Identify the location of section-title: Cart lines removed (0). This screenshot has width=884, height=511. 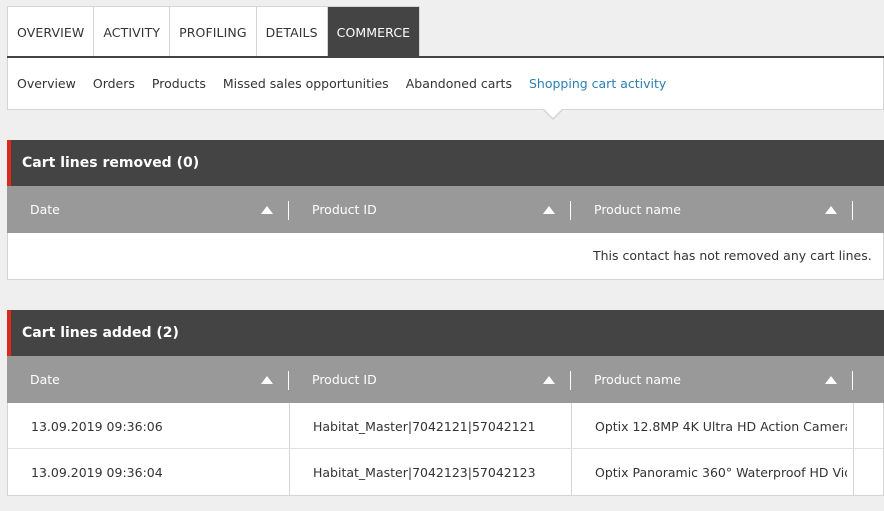
(111, 163).